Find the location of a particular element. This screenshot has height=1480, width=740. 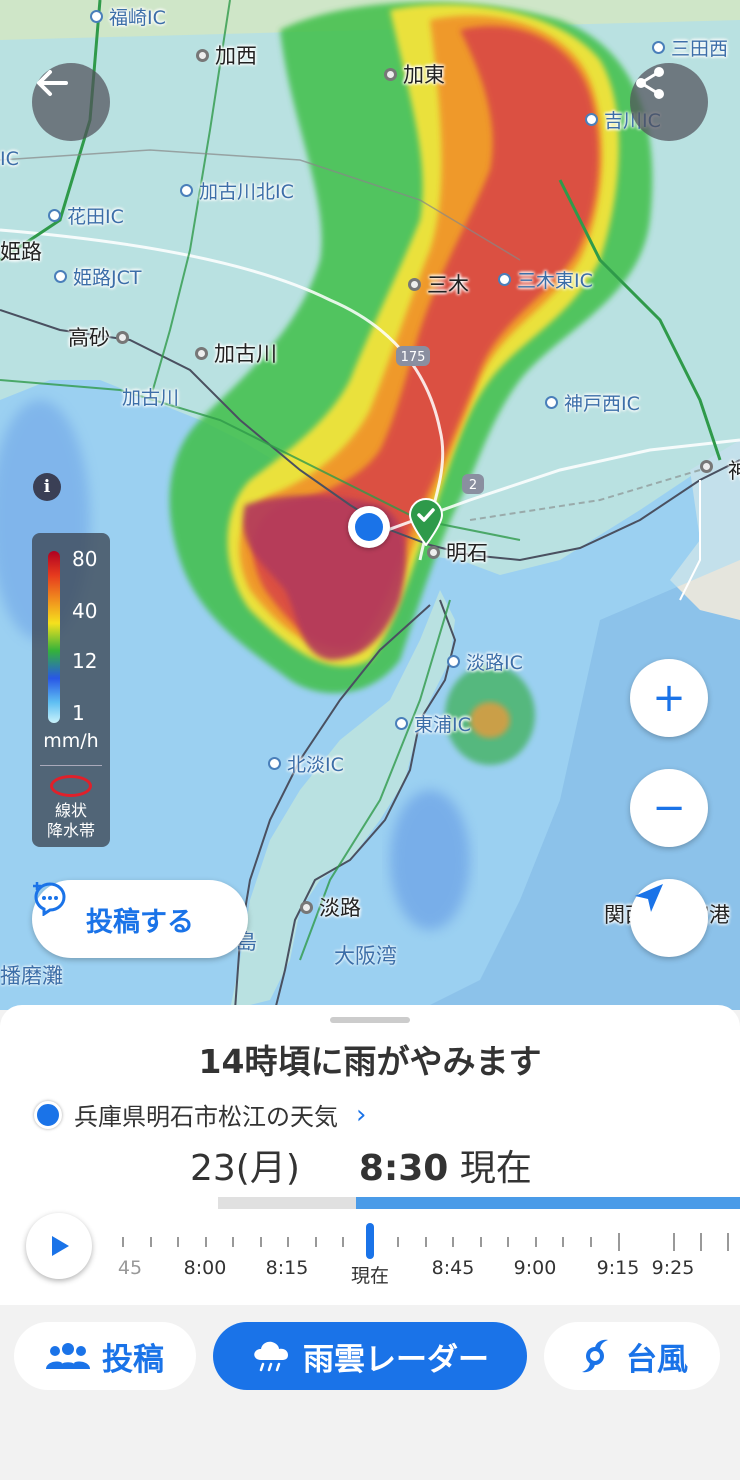

post-button: 投稿する is located at coordinates (140, 919).